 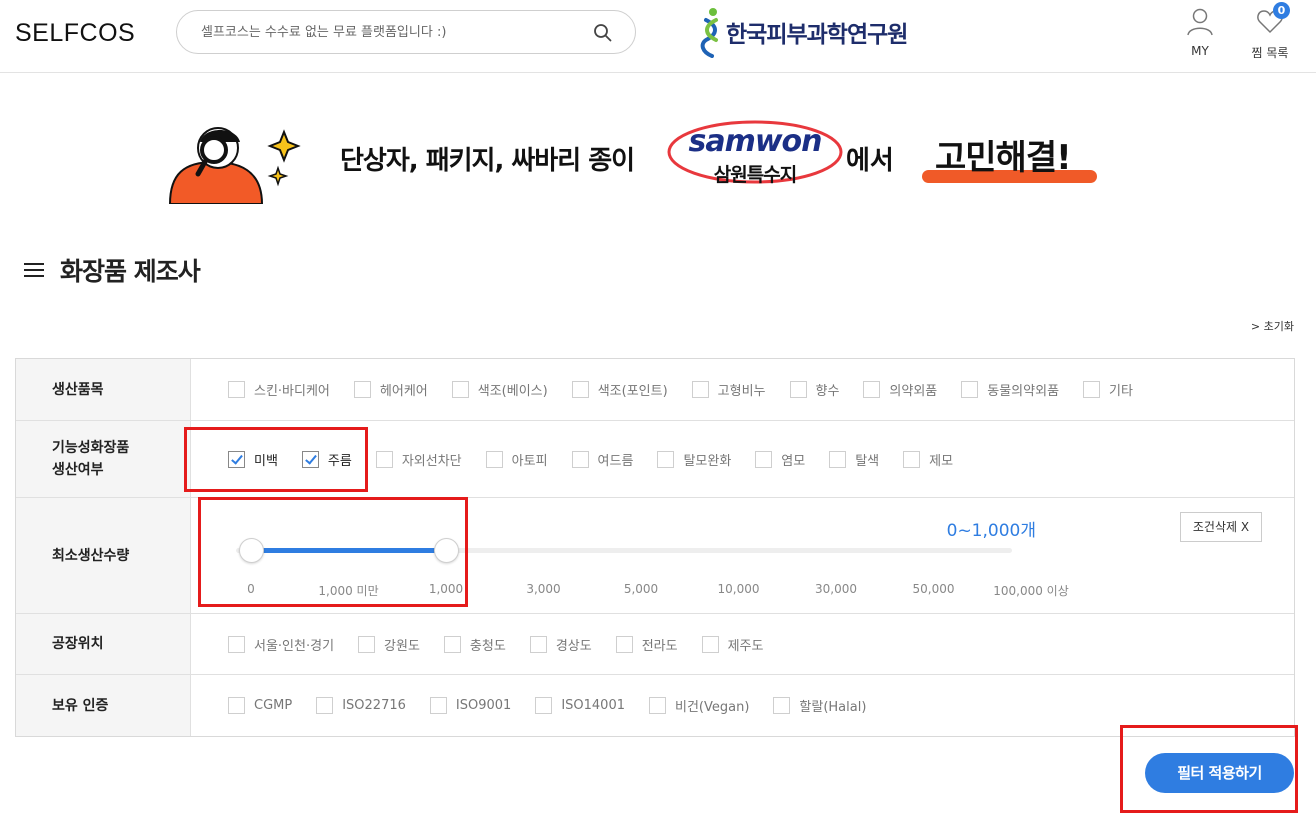 I want to click on checkbox-label: 자외선차단, so click(x=431, y=461).